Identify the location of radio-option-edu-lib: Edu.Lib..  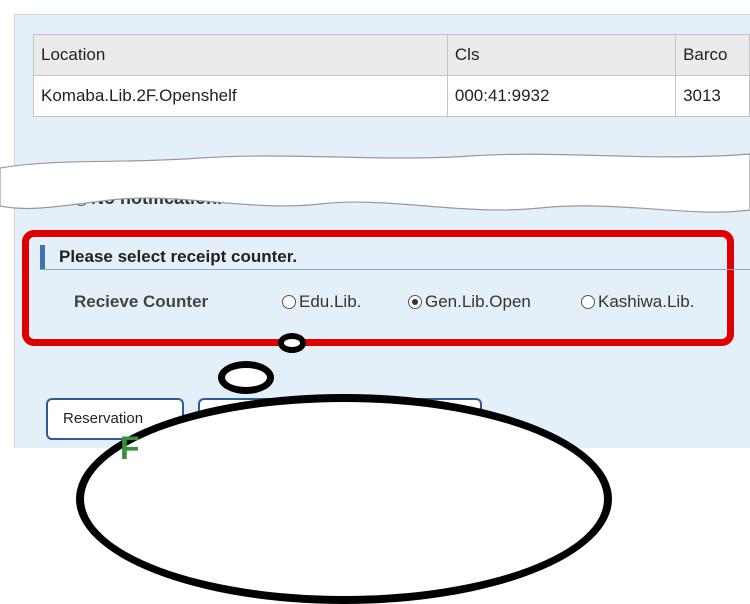
(321, 302).